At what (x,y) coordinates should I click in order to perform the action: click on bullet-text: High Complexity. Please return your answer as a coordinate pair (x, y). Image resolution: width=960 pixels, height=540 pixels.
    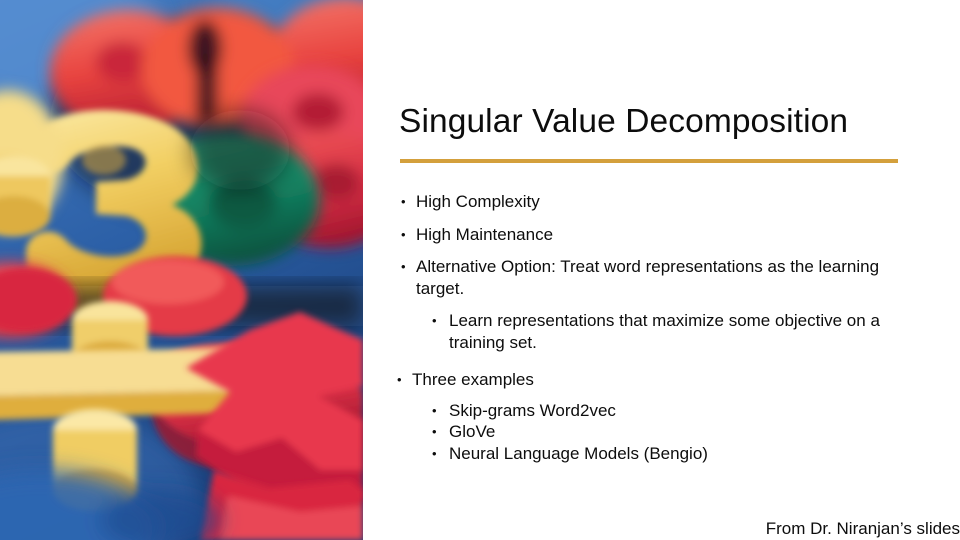
    Looking at the image, I should click on (478, 201).